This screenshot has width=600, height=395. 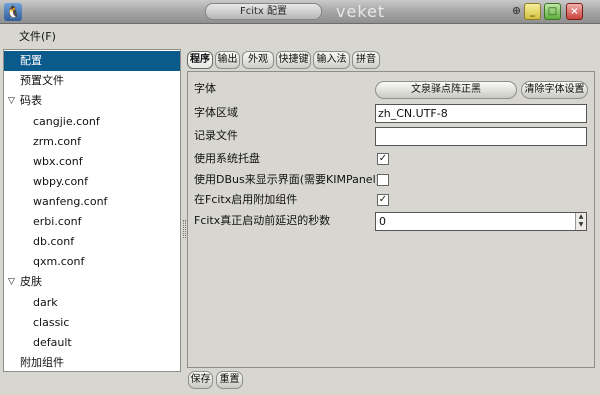 What do you see at coordinates (361, 11) in the screenshot?
I see `brand-watermark: veket` at bounding box center [361, 11].